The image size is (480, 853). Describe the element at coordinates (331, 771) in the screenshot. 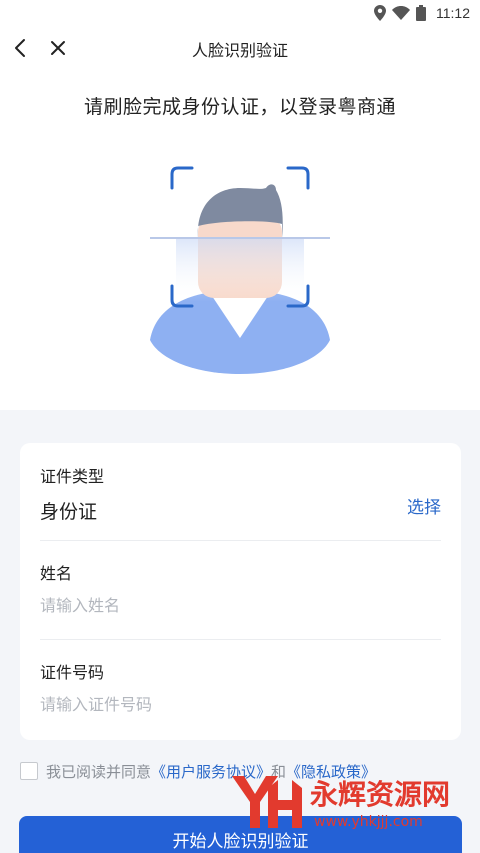

I see `privacy-link: 《隐私政策》` at that location.